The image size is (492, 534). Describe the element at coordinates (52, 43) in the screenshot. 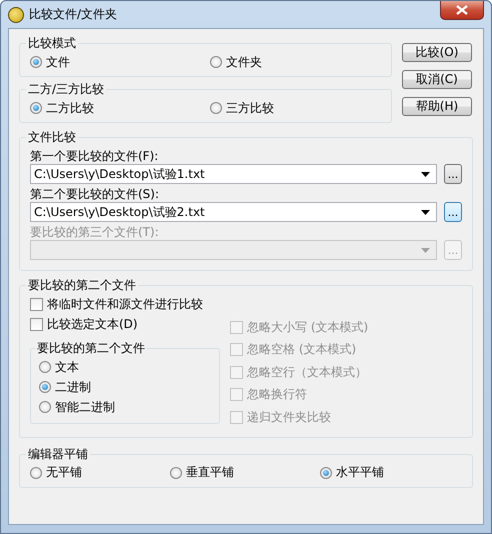

I see `group-label: 比较模式` at that location.